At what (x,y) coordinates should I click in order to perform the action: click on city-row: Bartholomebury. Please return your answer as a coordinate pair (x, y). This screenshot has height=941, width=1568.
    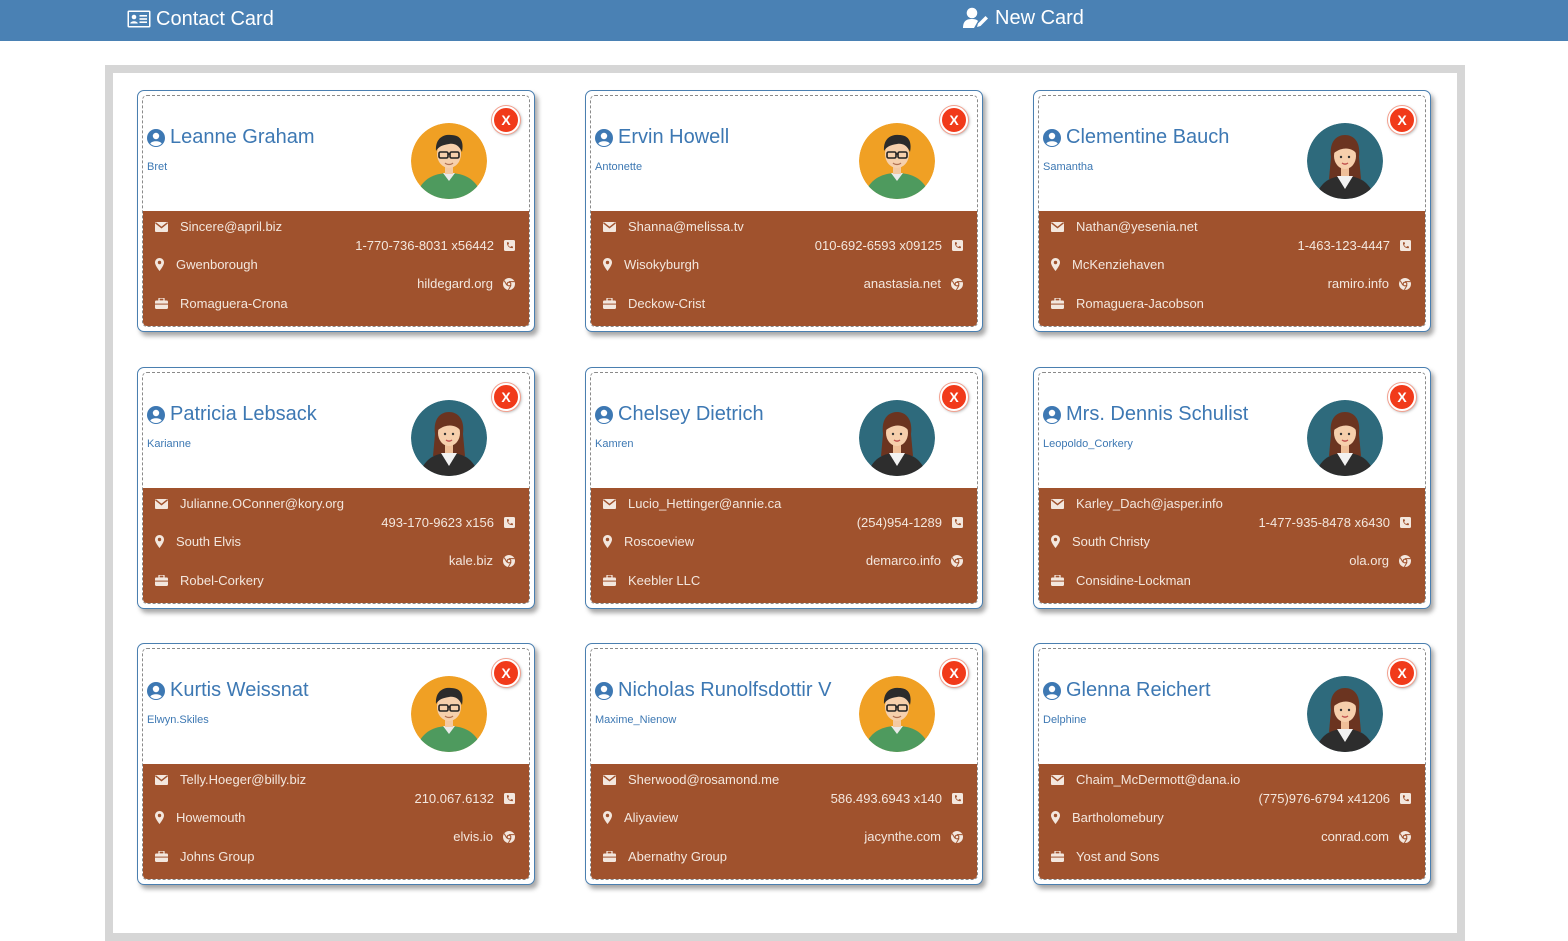
    Looking at the image, I should click on (1107, 817).